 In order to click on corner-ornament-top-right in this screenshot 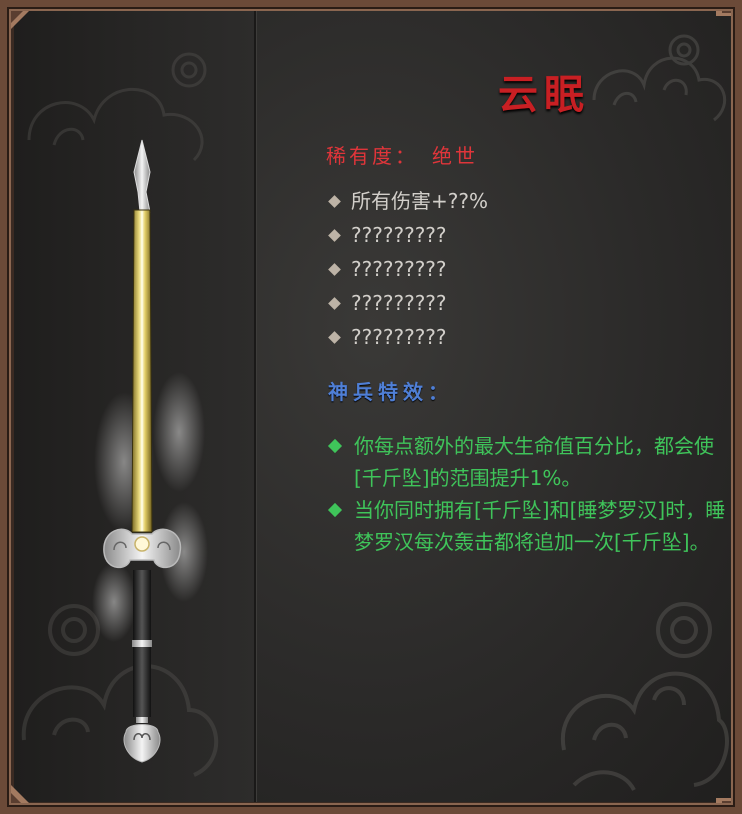, I will do `click(712, 30)`.